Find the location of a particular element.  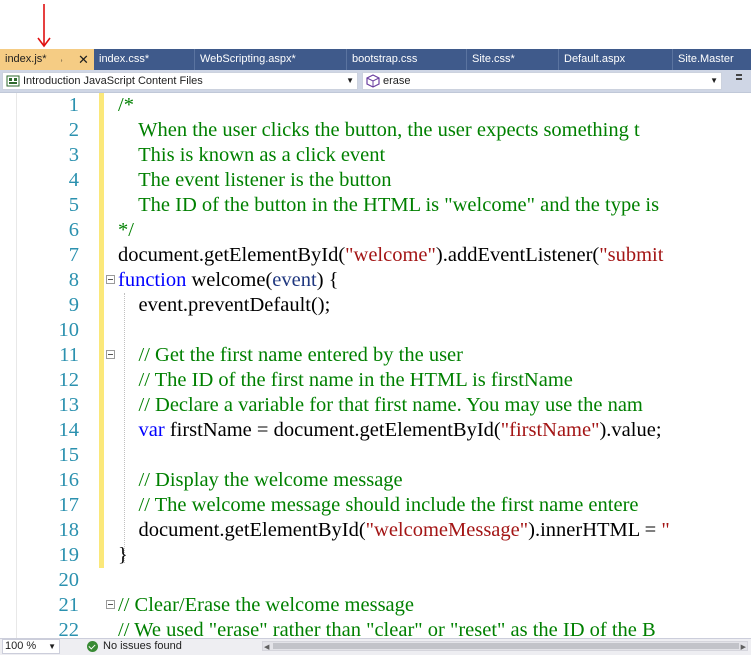

line-number: 17 is located at coordinates (69, 505).